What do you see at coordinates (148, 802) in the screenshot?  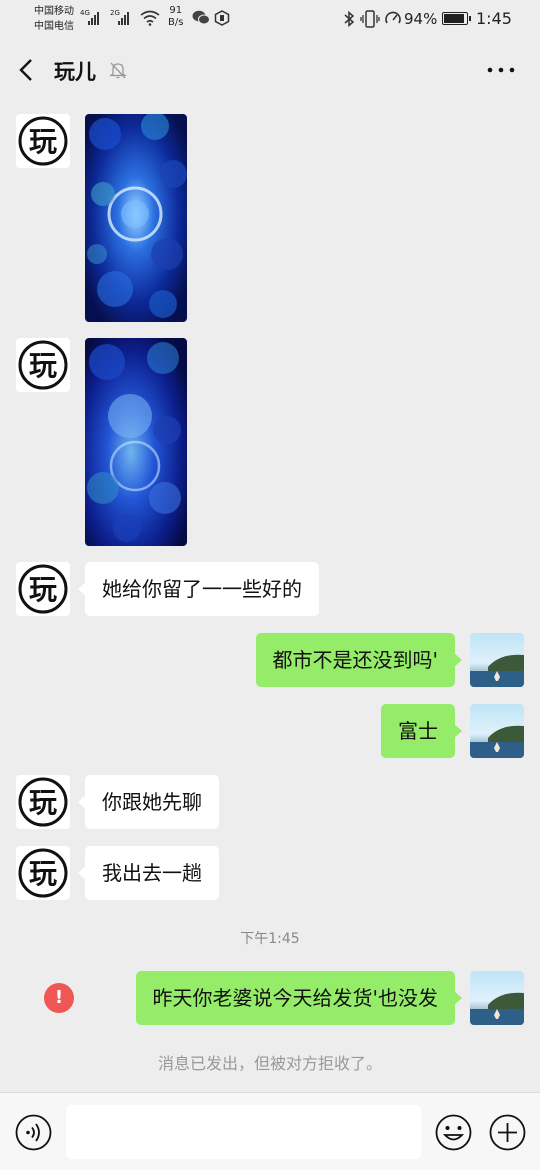 I see `incoming-message-bubble: 你跟她先聊` at bounding box center [148, 802].